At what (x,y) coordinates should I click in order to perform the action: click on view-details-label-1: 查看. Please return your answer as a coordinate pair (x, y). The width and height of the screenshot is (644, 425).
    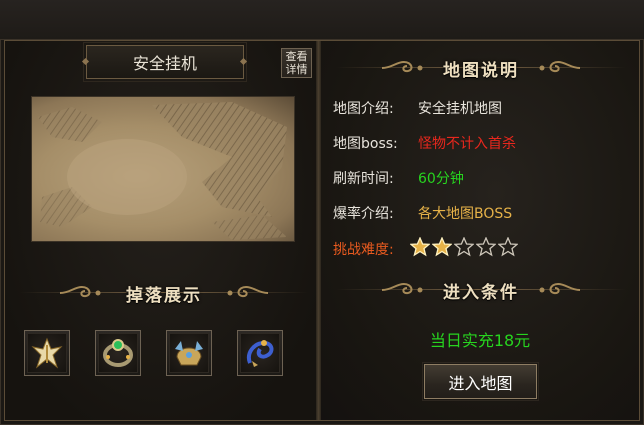
    Looking at the image, I should click on (296, 56).